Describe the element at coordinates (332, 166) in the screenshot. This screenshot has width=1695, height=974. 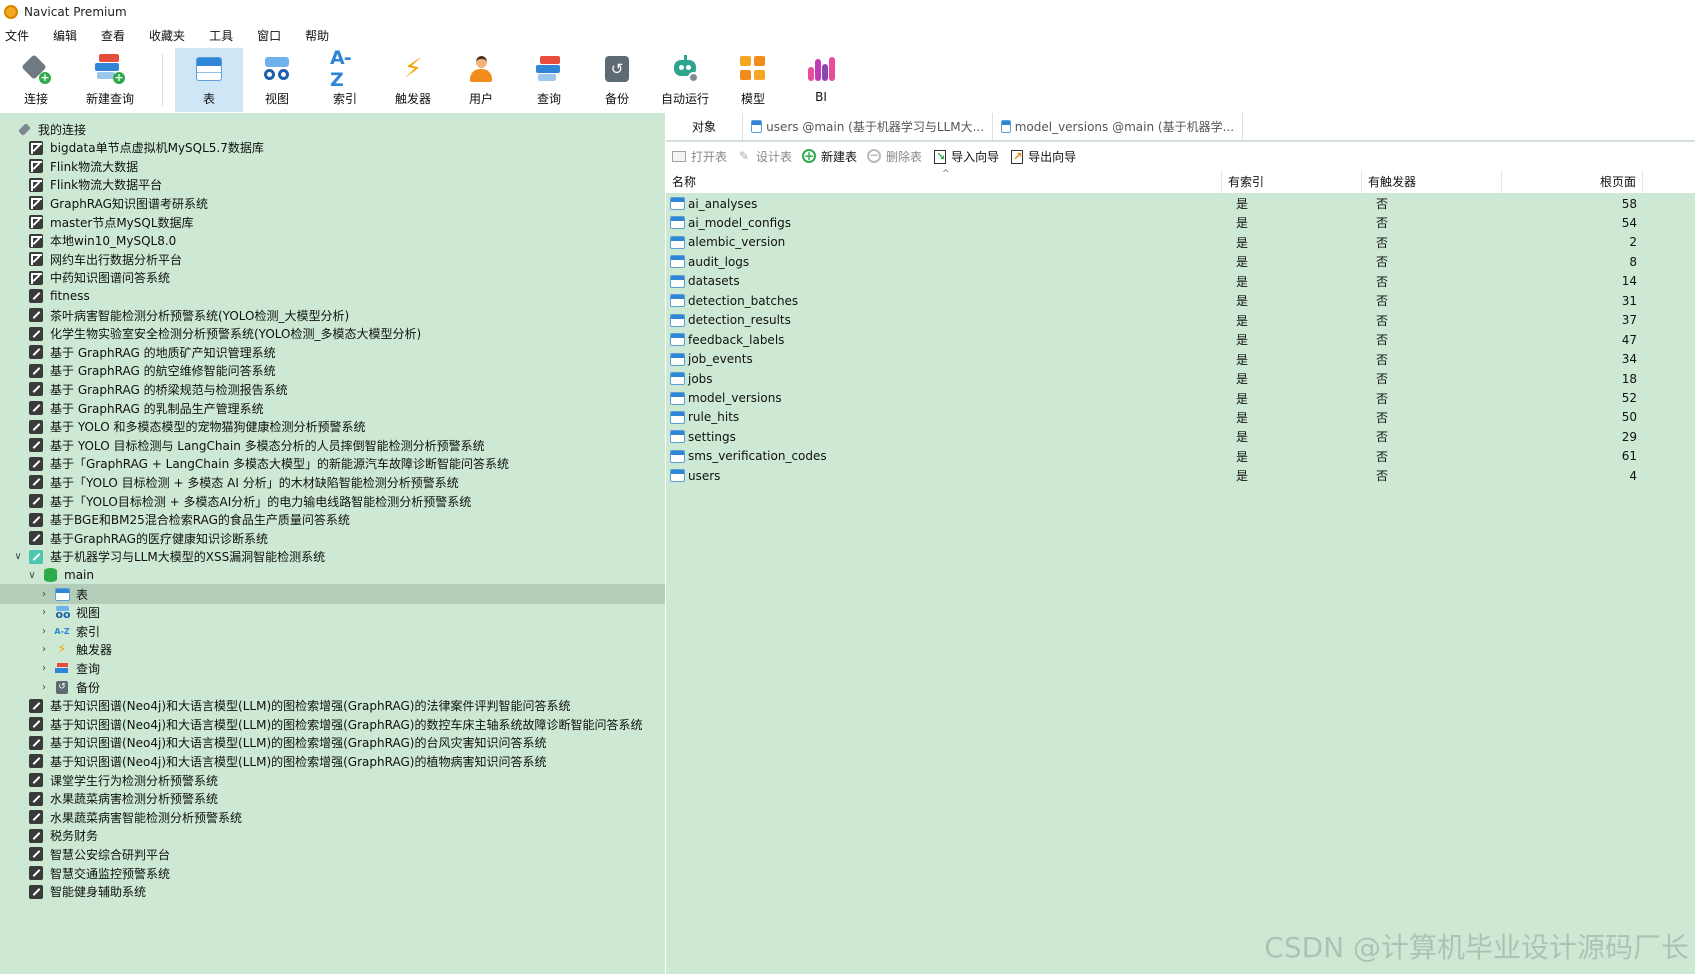
I see `tree-connection: Flink物流大数据` at that location.